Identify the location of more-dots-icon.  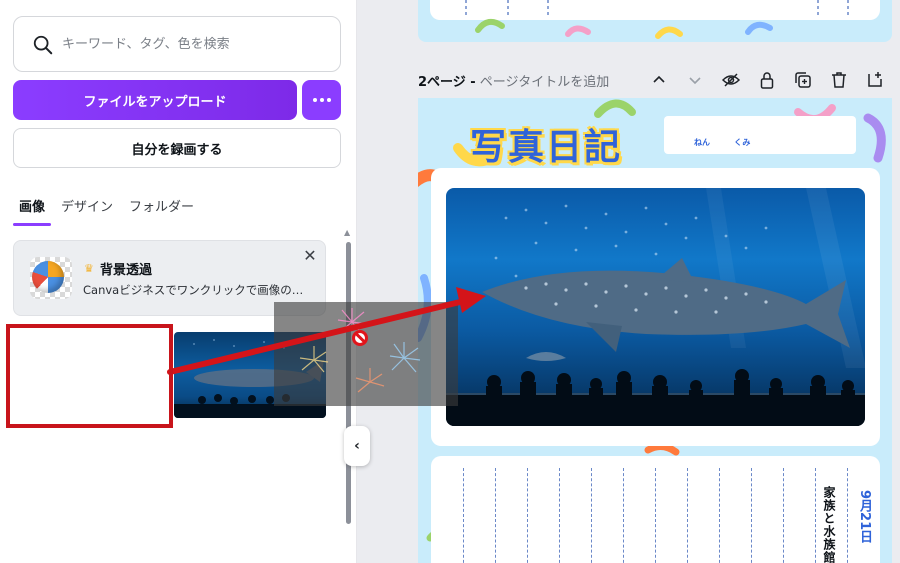
(321, 100).